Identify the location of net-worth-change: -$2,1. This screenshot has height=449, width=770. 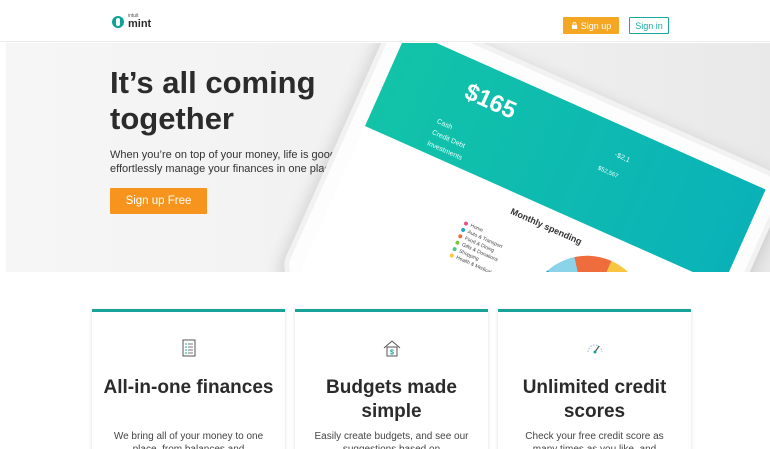
(622, 158).